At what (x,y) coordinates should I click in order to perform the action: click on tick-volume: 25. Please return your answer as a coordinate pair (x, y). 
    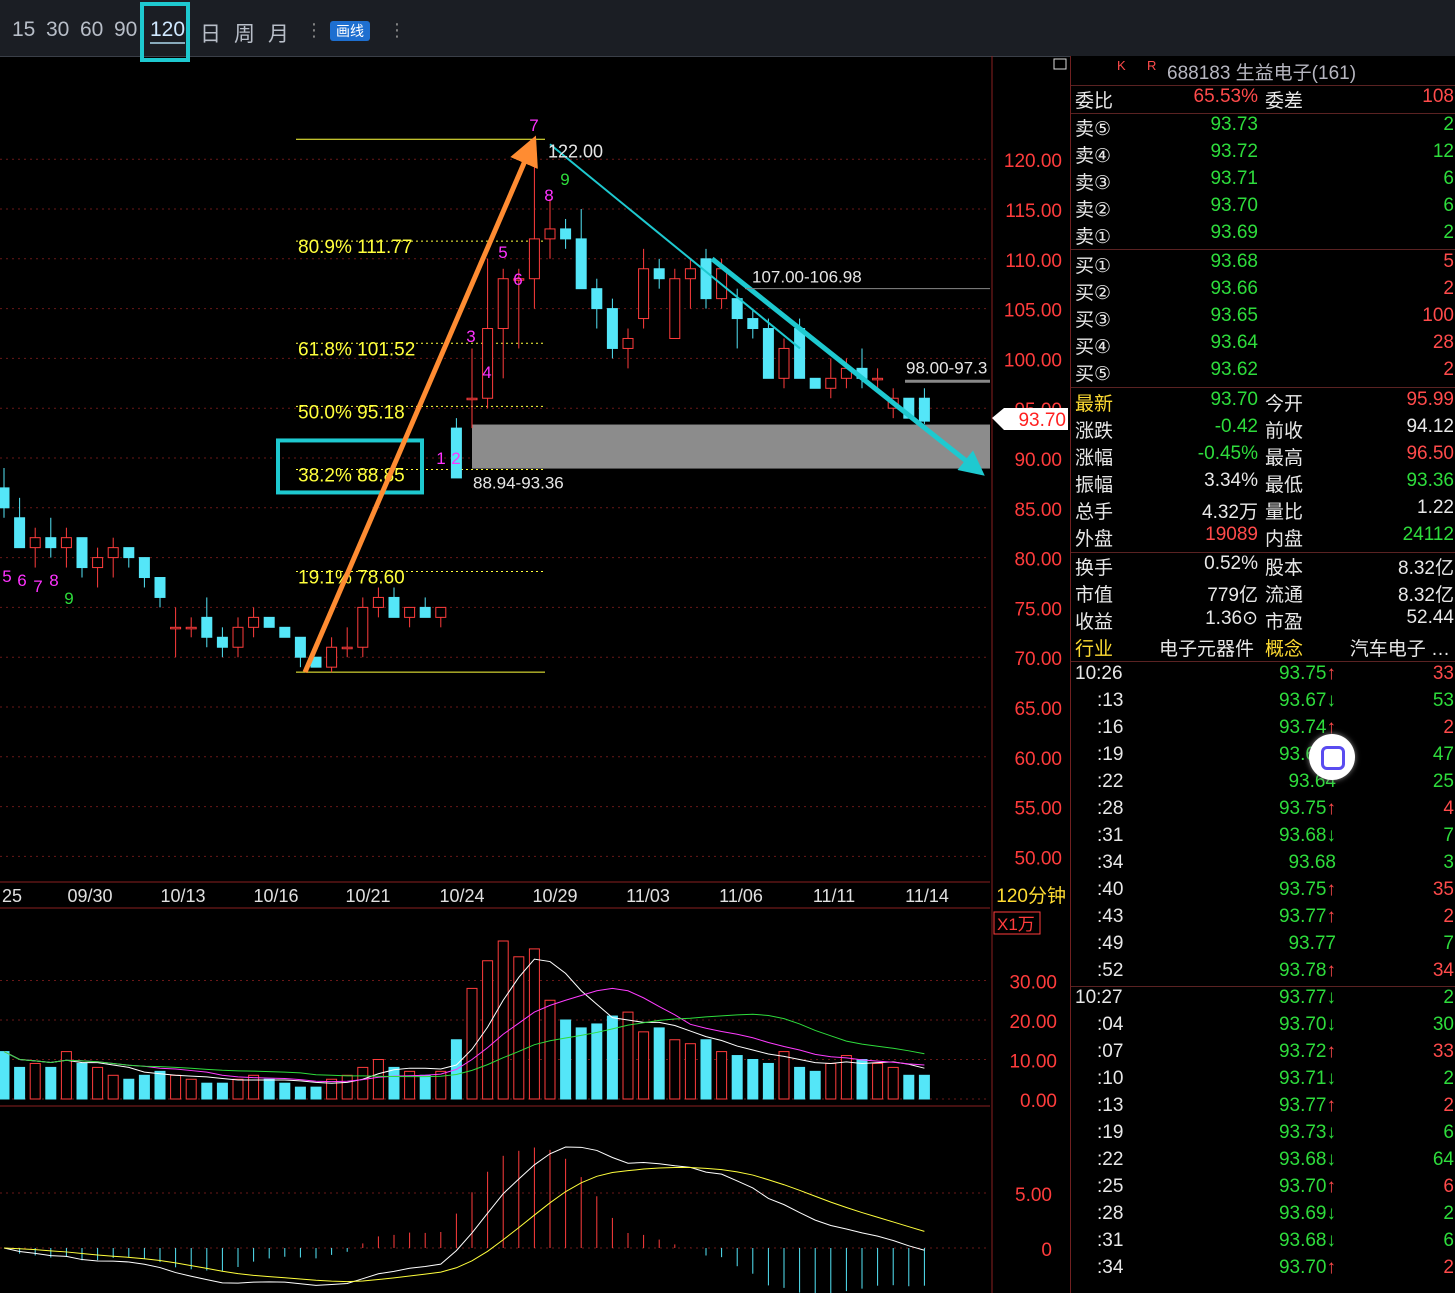
    Looking at the image, I should click on (1443, 781).